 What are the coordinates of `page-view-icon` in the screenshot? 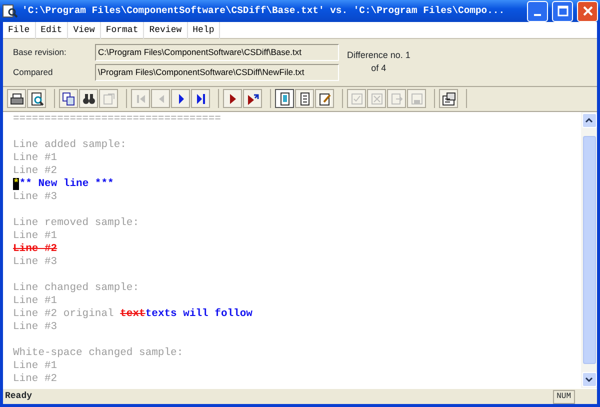 It's located at (285, 99).